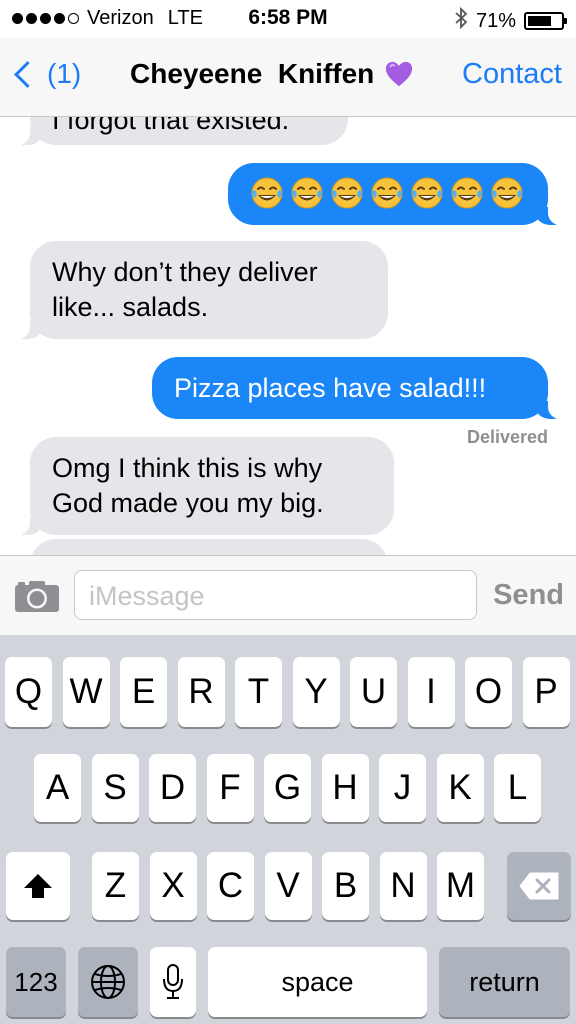  I want to click on key-b: B, so click(345, 886).